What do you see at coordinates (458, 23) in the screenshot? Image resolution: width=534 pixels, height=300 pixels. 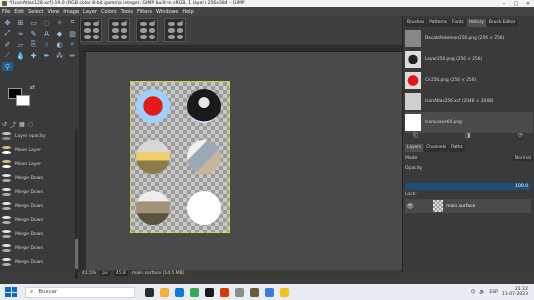 I see `tab-fonts: Fonts` at bounding box center [458, 23].